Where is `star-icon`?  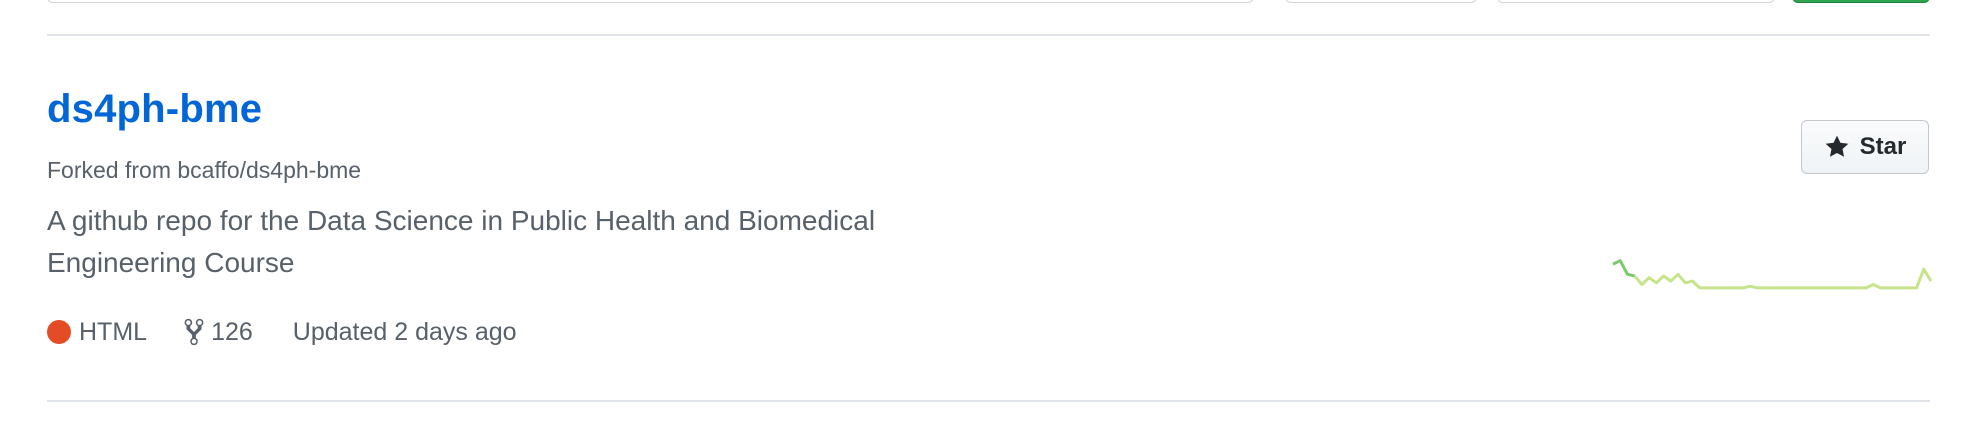 star-icon is located at coordinates (1837, 146).